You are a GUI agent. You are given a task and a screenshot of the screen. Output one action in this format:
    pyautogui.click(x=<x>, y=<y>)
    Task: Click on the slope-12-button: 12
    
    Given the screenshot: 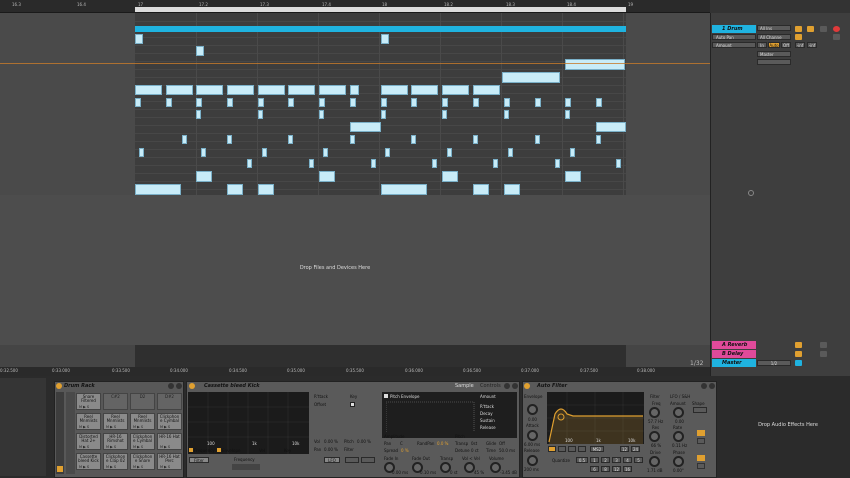 What is the action you would take?
    pyautogui.click(x=624, y=449)
    